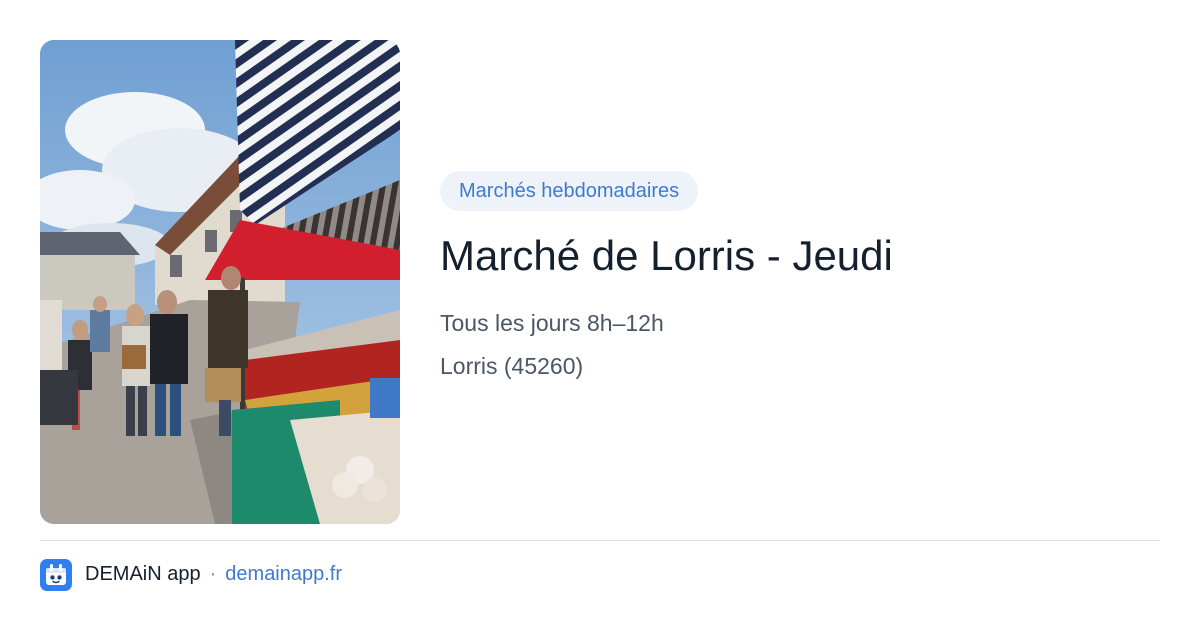 The width and height of the screenshot is (1200, 630). I want to click on footer: DEMAiN app · demainapp.fr, so click(191, 574).